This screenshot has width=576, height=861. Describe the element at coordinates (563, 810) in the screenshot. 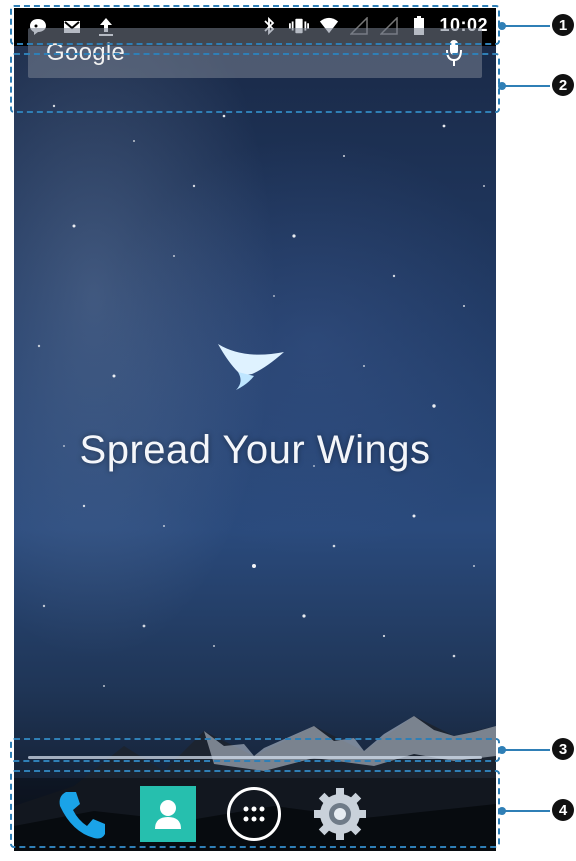

I see `callout-4: 4` at that location.